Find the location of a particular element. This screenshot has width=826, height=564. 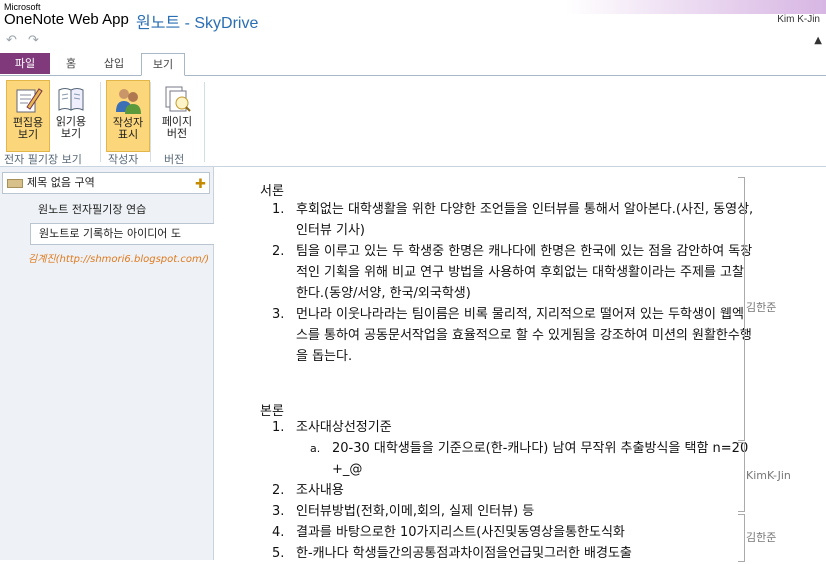

list-number: 5. is located at coordinates (278, 553).